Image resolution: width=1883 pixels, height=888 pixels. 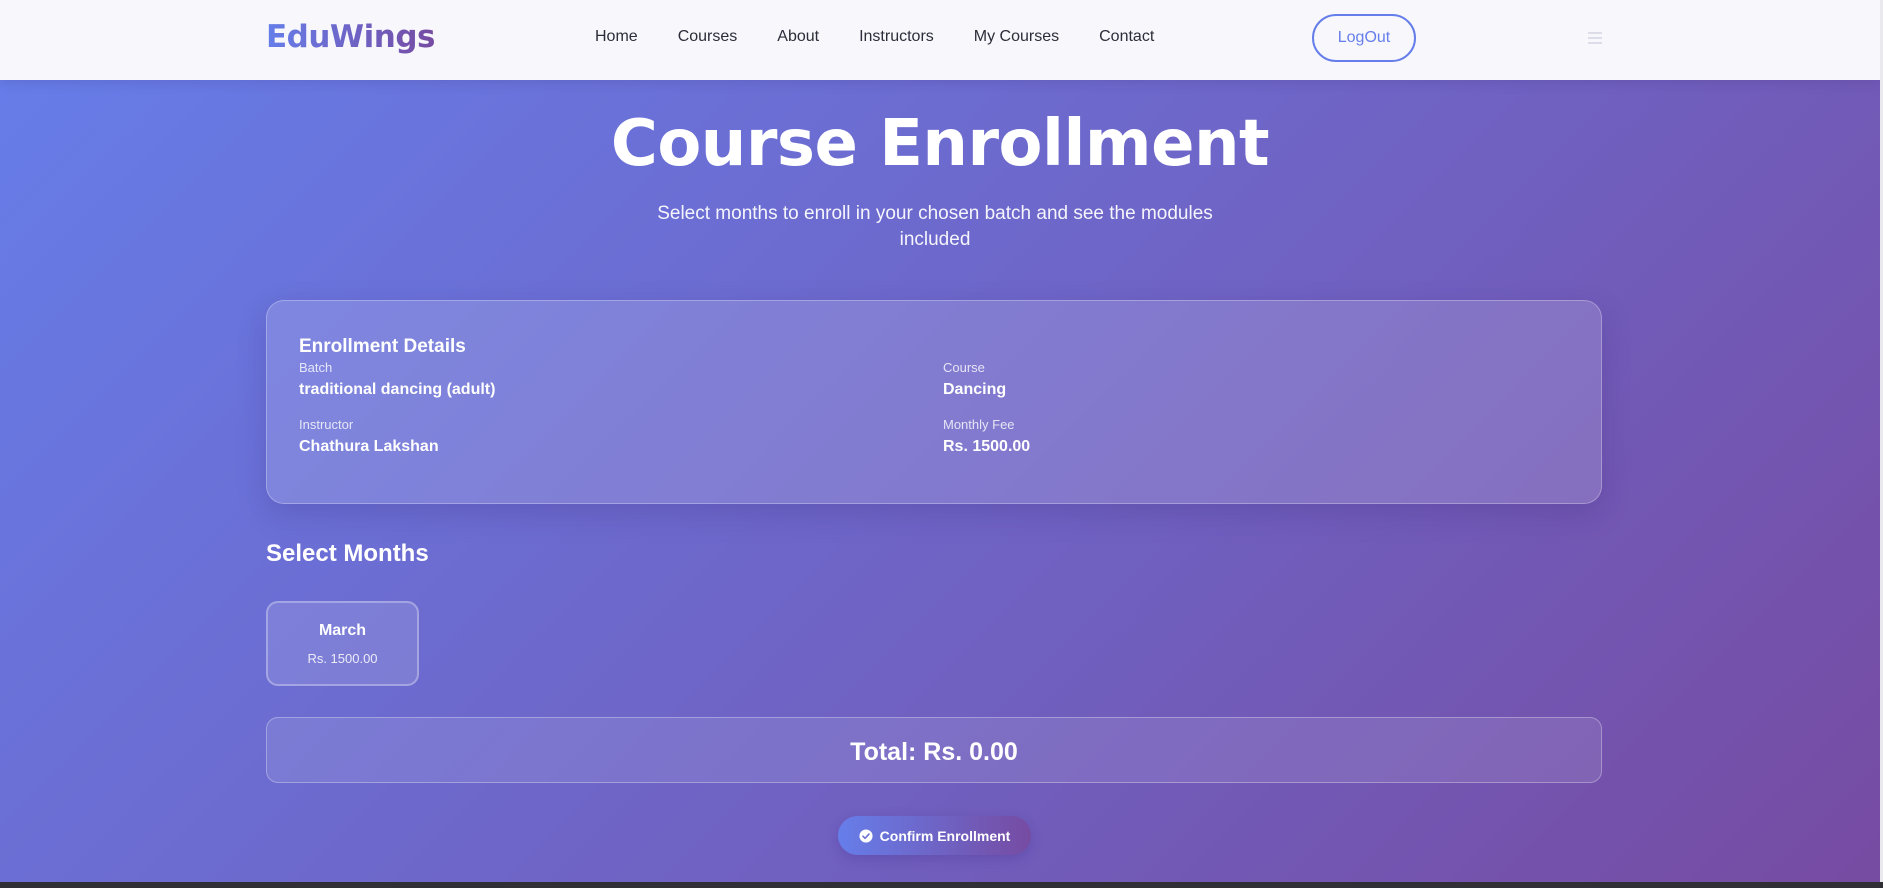 I want to click on instructor-label: Instructor, so click(x=326, y=424).